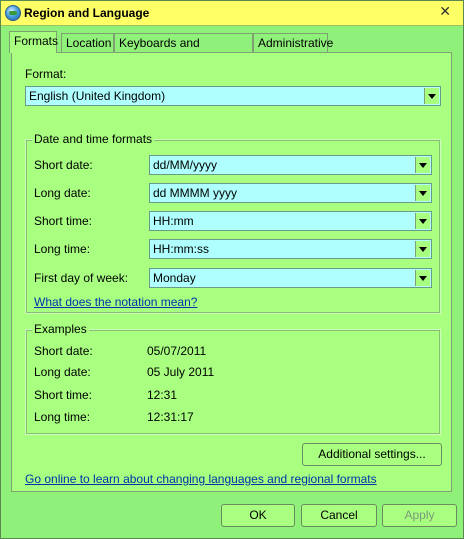 This screenshot has width=464, height=539. Describe the element at coordinates (170, 417) in the screenshot. I see `example-long-time-value: 12:31:17` at that location.